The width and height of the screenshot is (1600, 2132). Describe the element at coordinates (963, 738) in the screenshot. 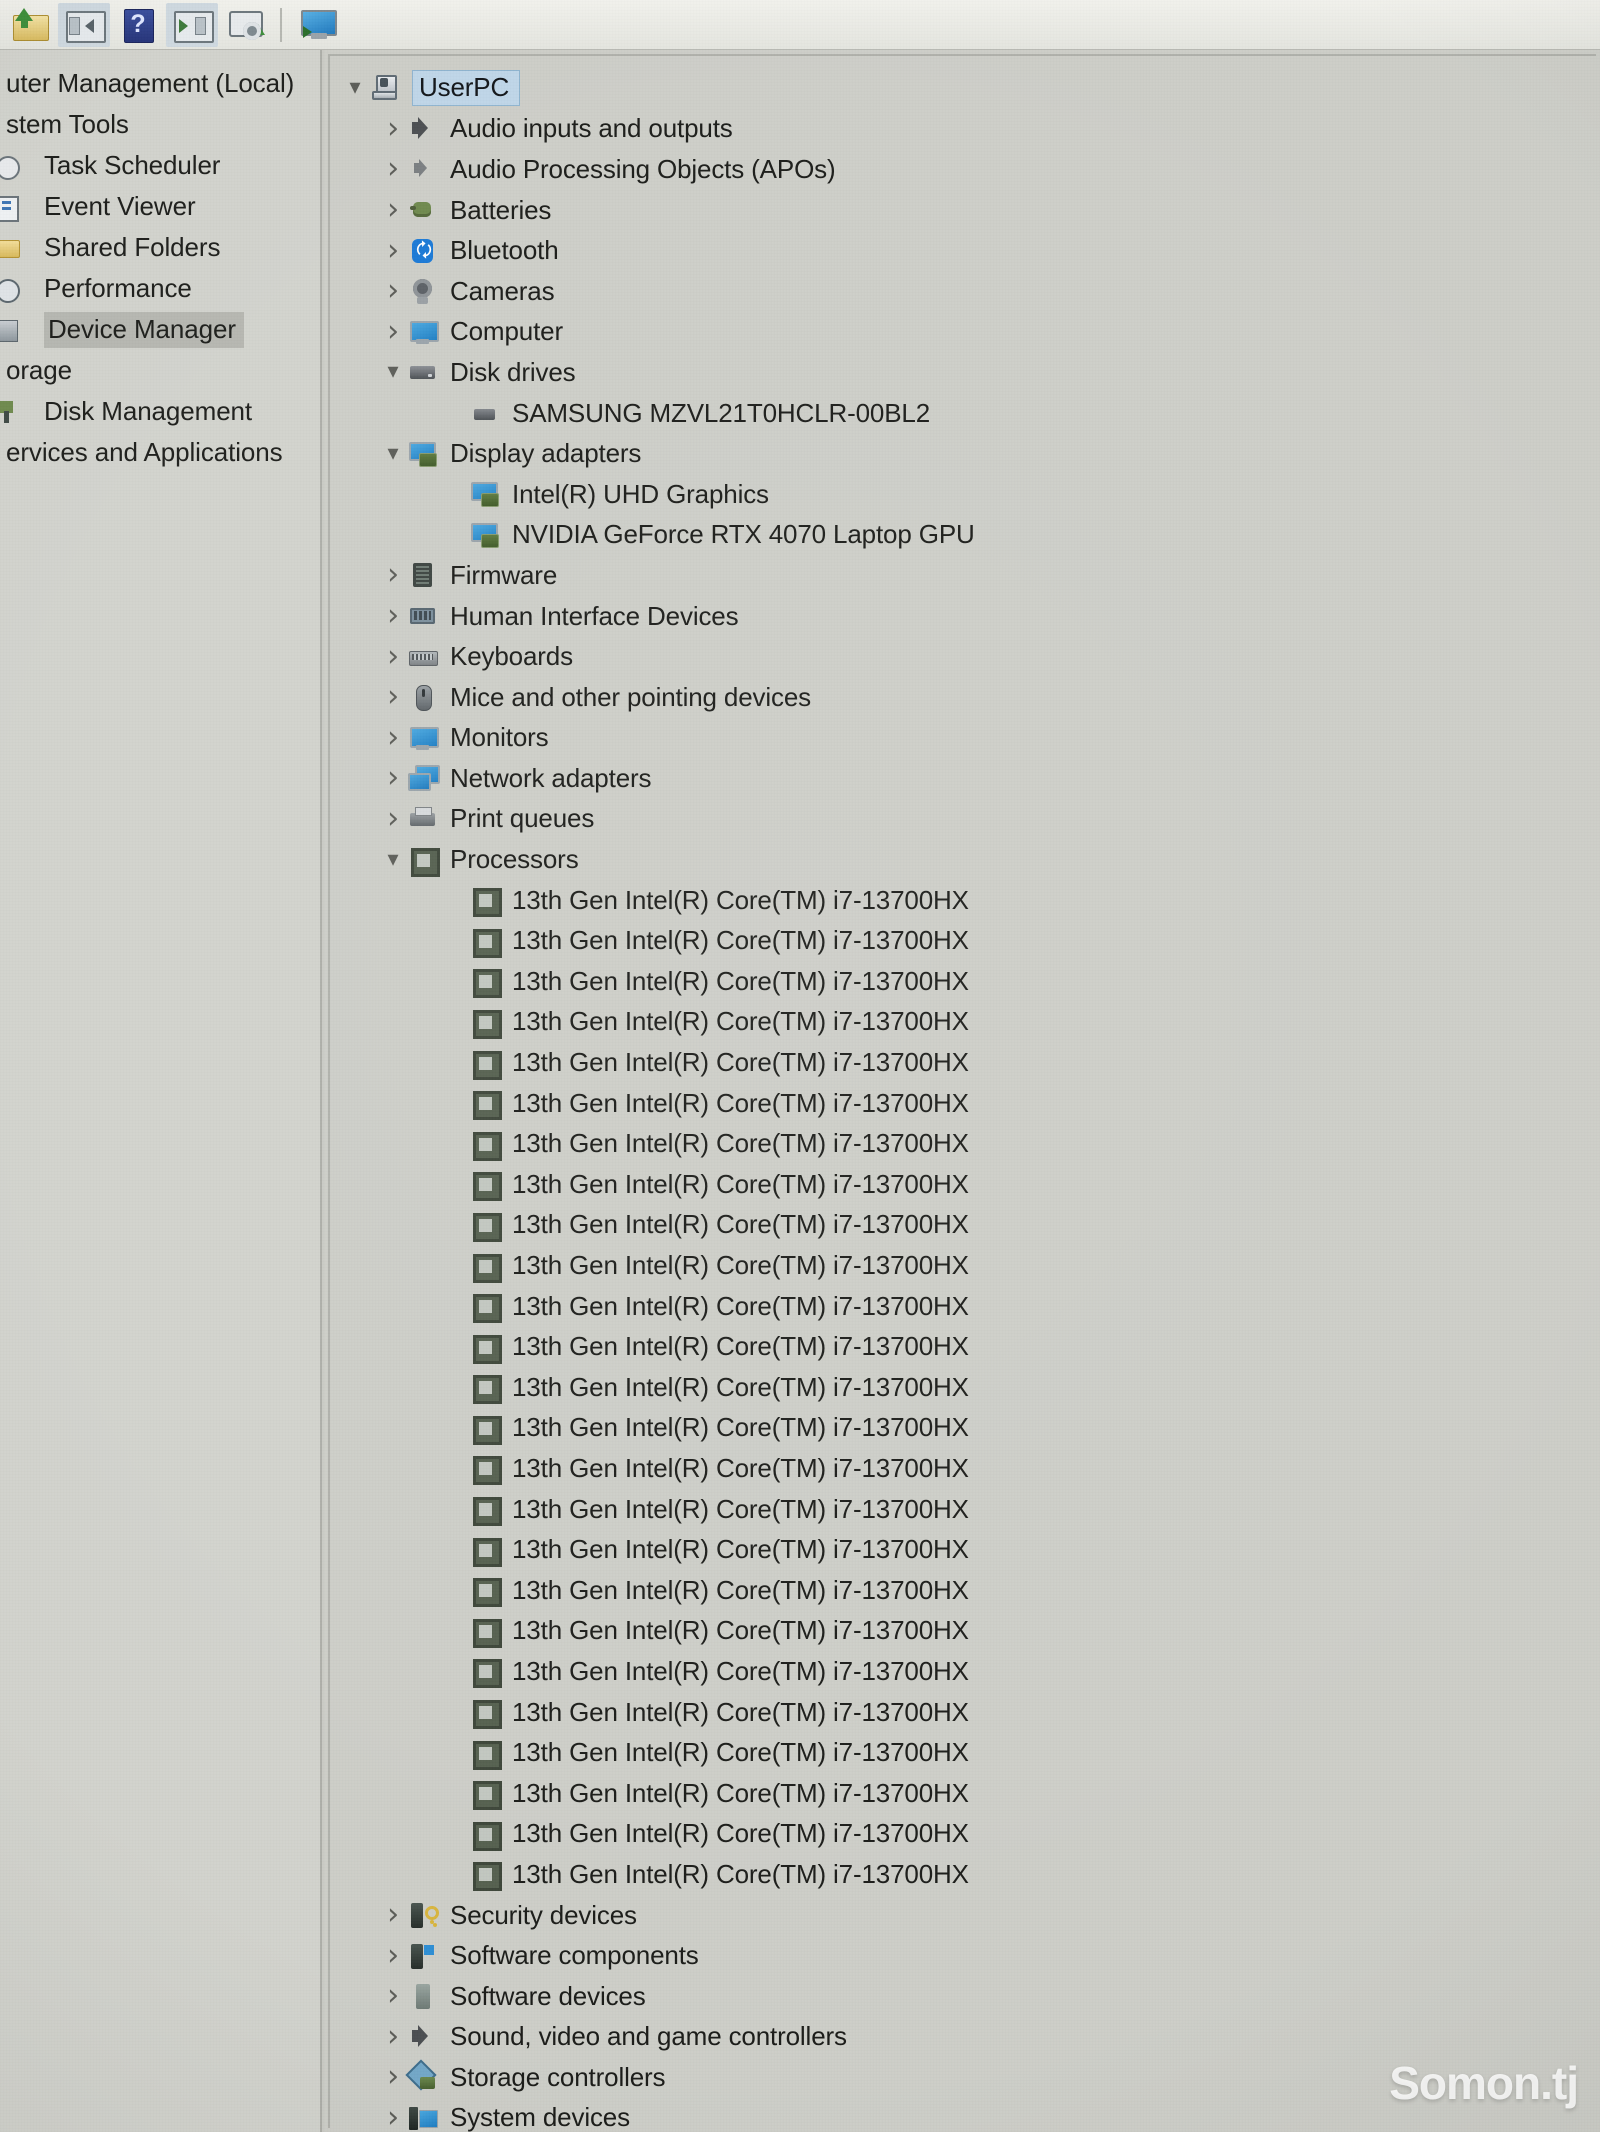

I see `device-node-monitors: › Monitors` at that location.